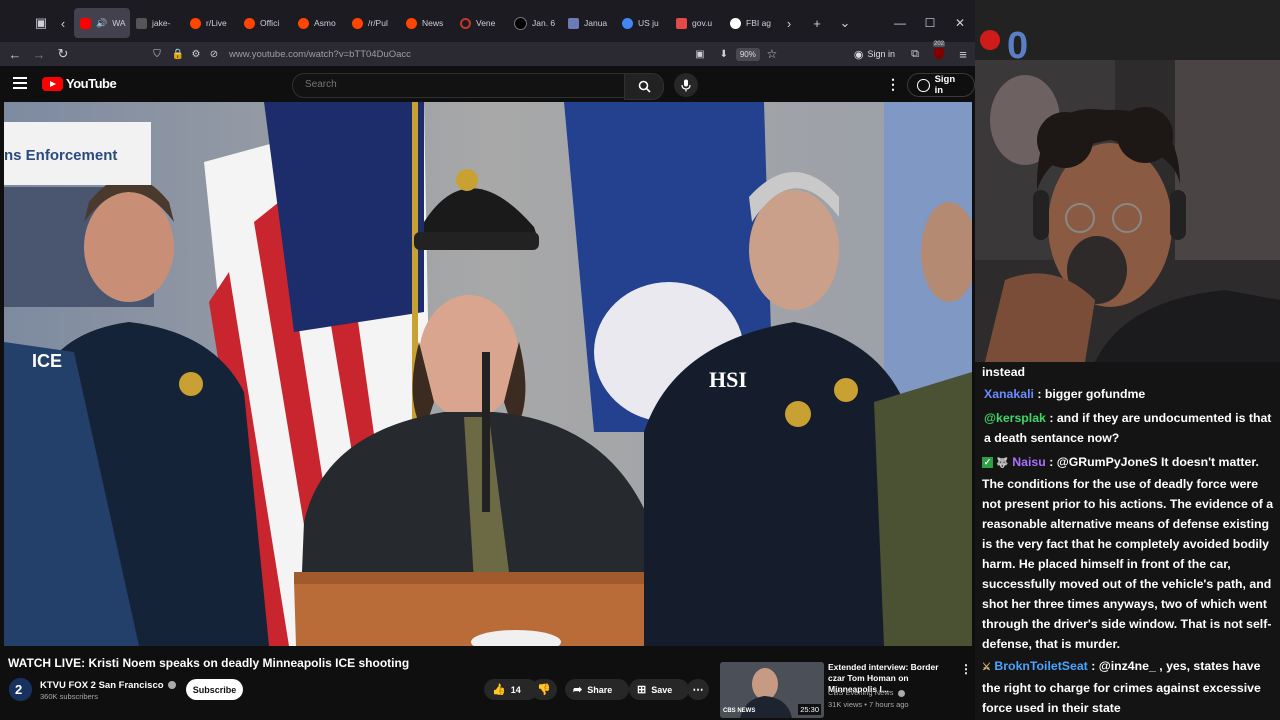  I want to click on youtube-icon, so click(85, 23).